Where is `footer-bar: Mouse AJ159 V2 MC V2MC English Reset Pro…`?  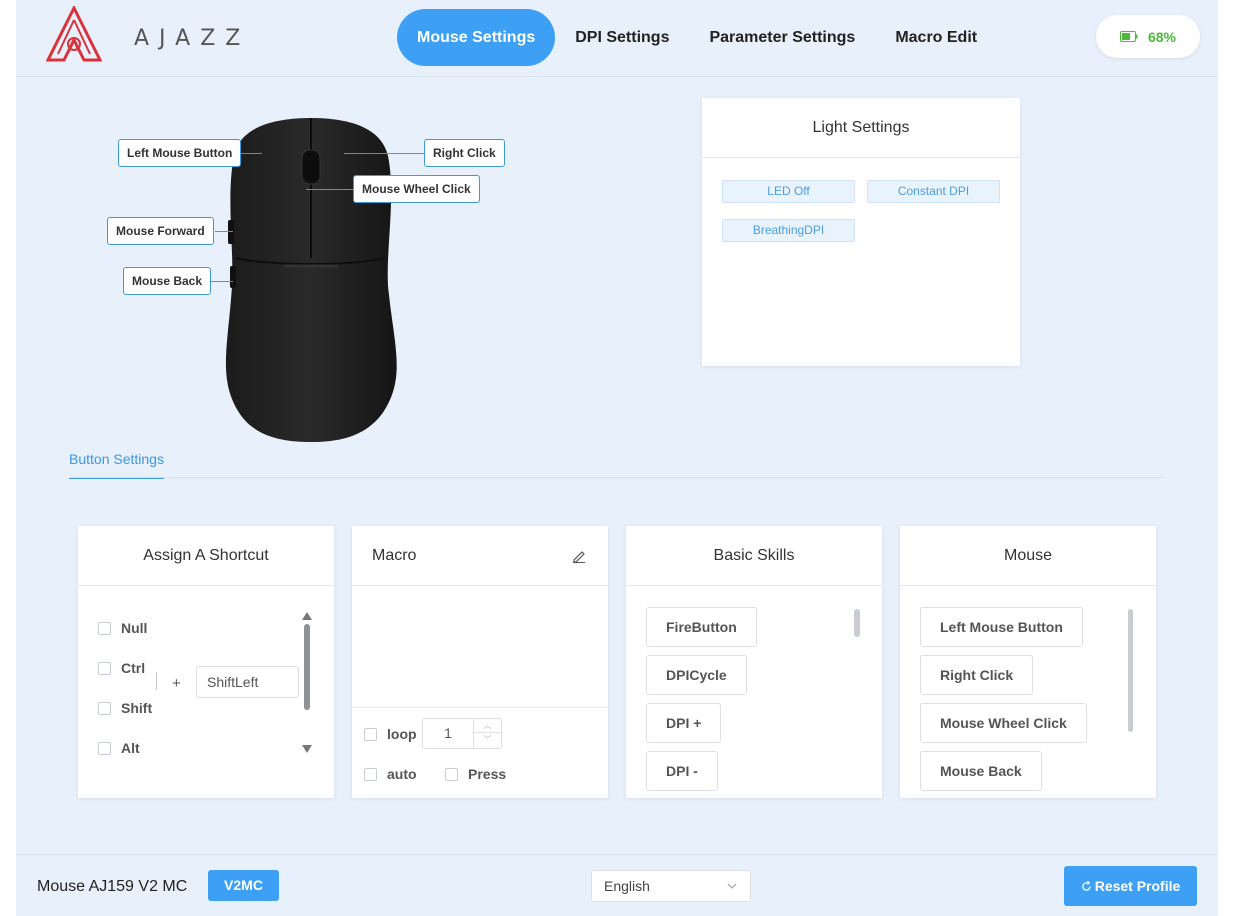
footer-bar: Mouse AJ159 V2 MC V2MC English Reset Pro… is located at coordinates (617, 885).